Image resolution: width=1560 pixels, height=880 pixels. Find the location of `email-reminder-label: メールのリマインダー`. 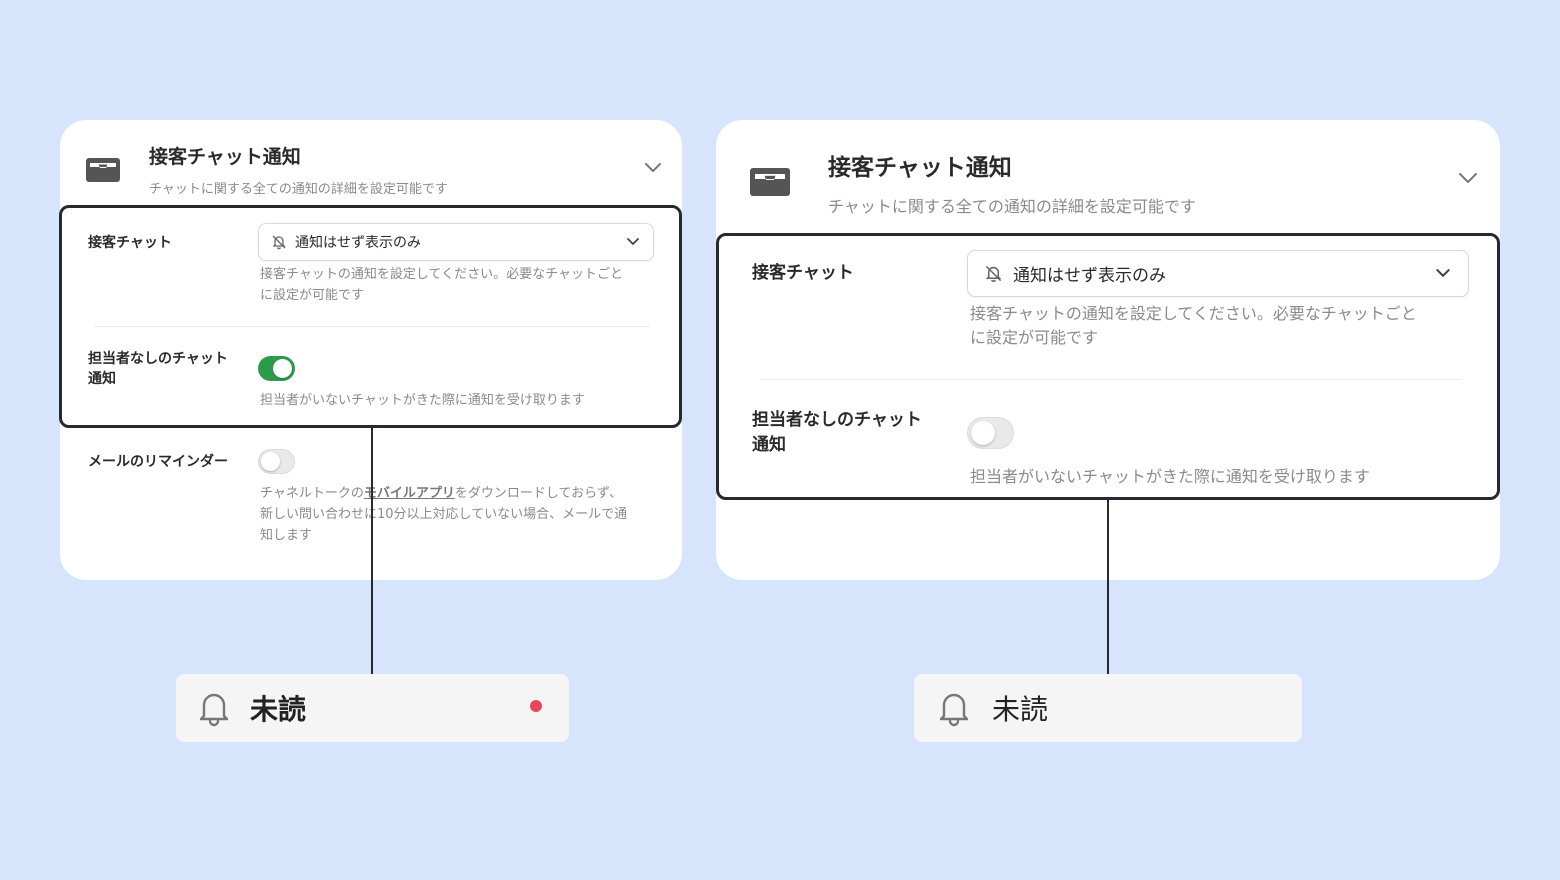

email-reminder-label: メールのリマインダー is located at coordinates (158, 462).